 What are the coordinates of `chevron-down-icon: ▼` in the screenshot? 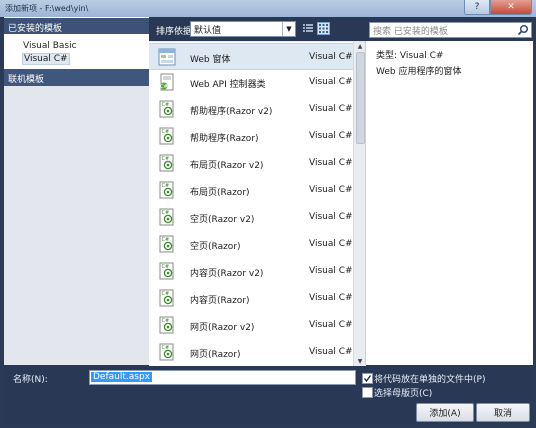 It's located at (288, 29).